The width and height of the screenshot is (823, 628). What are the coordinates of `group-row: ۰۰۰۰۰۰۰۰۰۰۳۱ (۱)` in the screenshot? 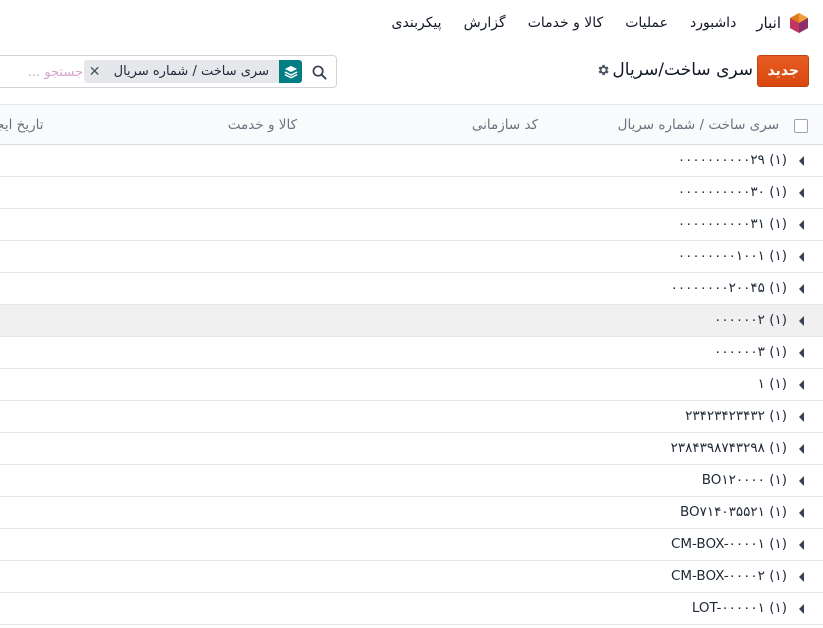 It's located at (411, 225).